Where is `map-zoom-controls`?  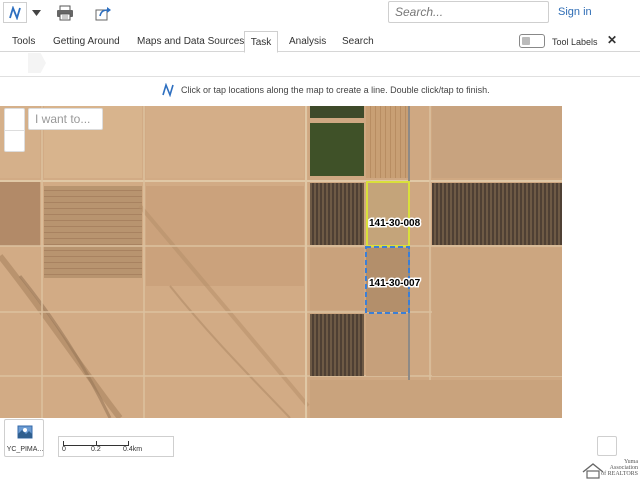 map-zoom-controls is located at coordinates (14, 130).